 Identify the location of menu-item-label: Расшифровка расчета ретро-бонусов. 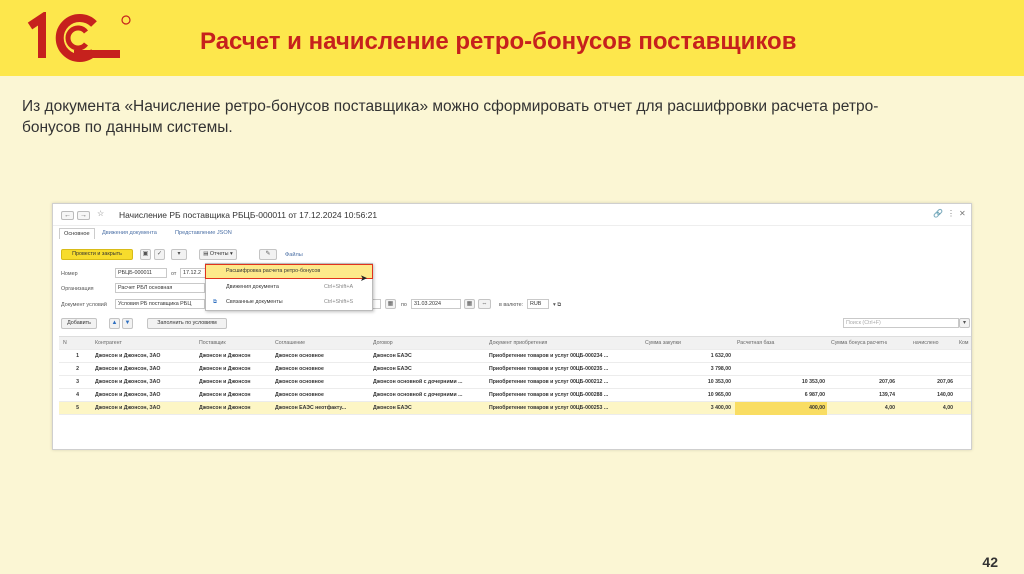
(273, 271).